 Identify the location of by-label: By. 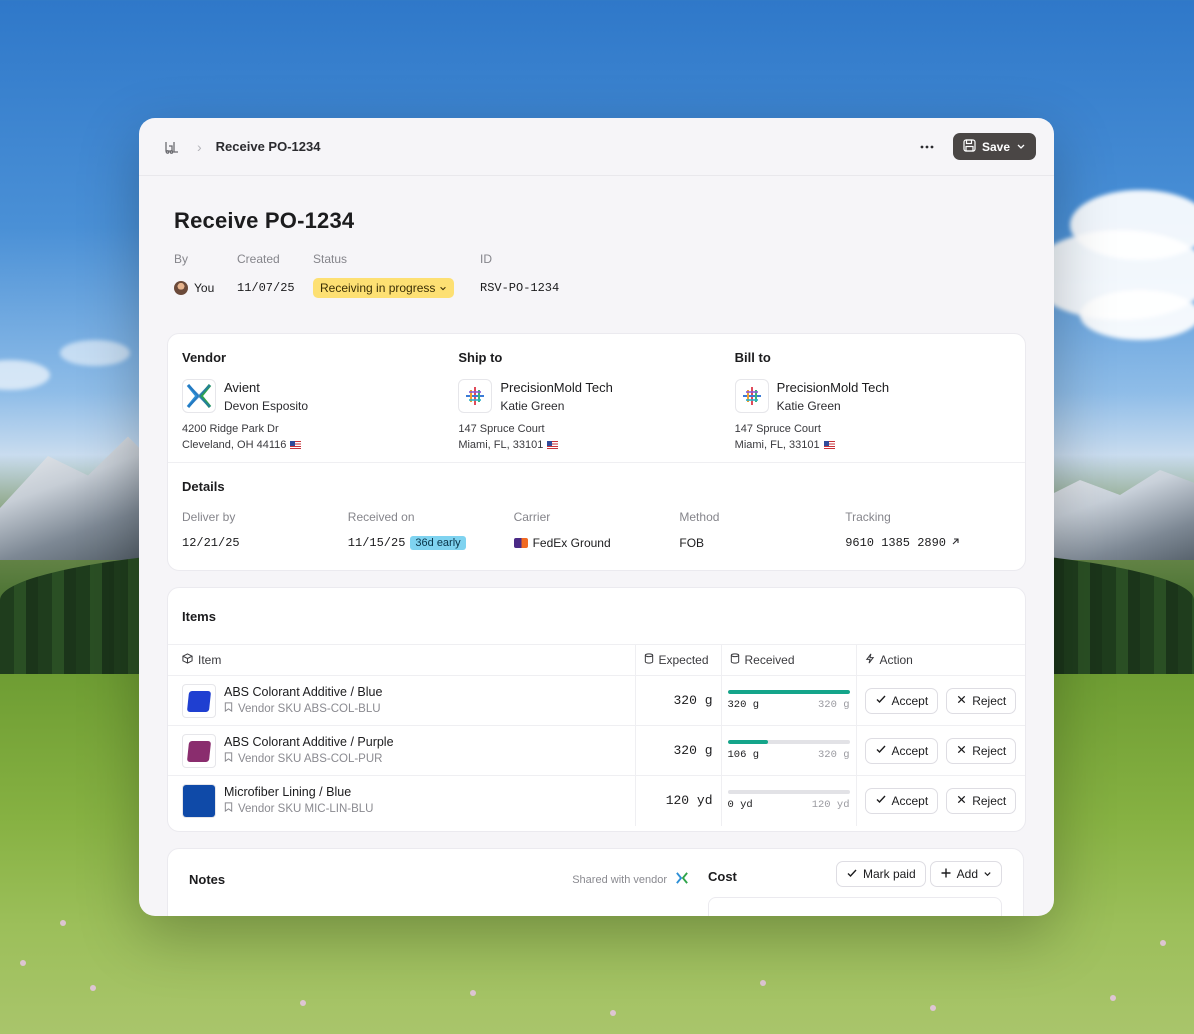
(181, 259).